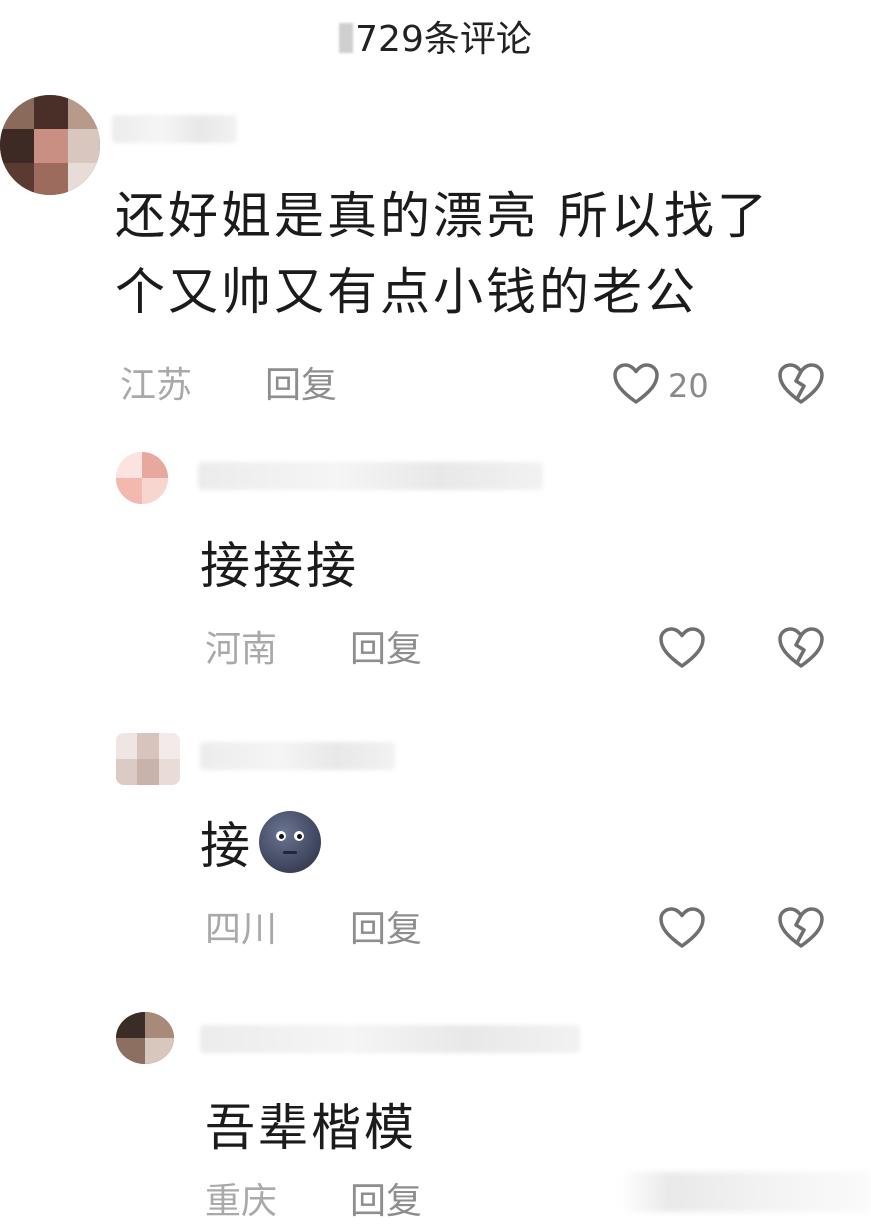 Image resolution: width=871 pixels, height=1224 pixels. What do you see at coordinates (156, 385) in the screenshot?
I see `location-label: 江苏` at bounding box center [156, 385].